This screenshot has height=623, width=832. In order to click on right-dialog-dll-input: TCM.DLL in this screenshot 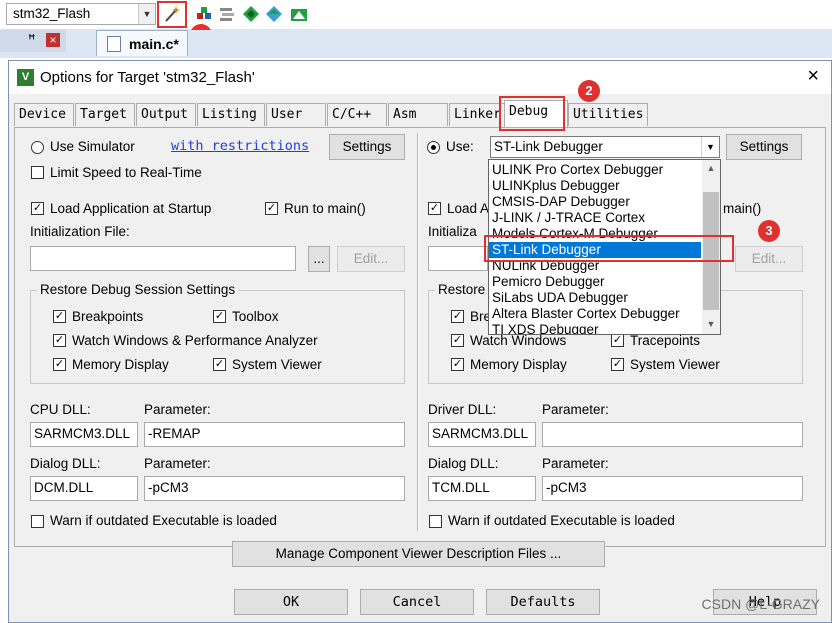, I will do `click(482, 488)`.